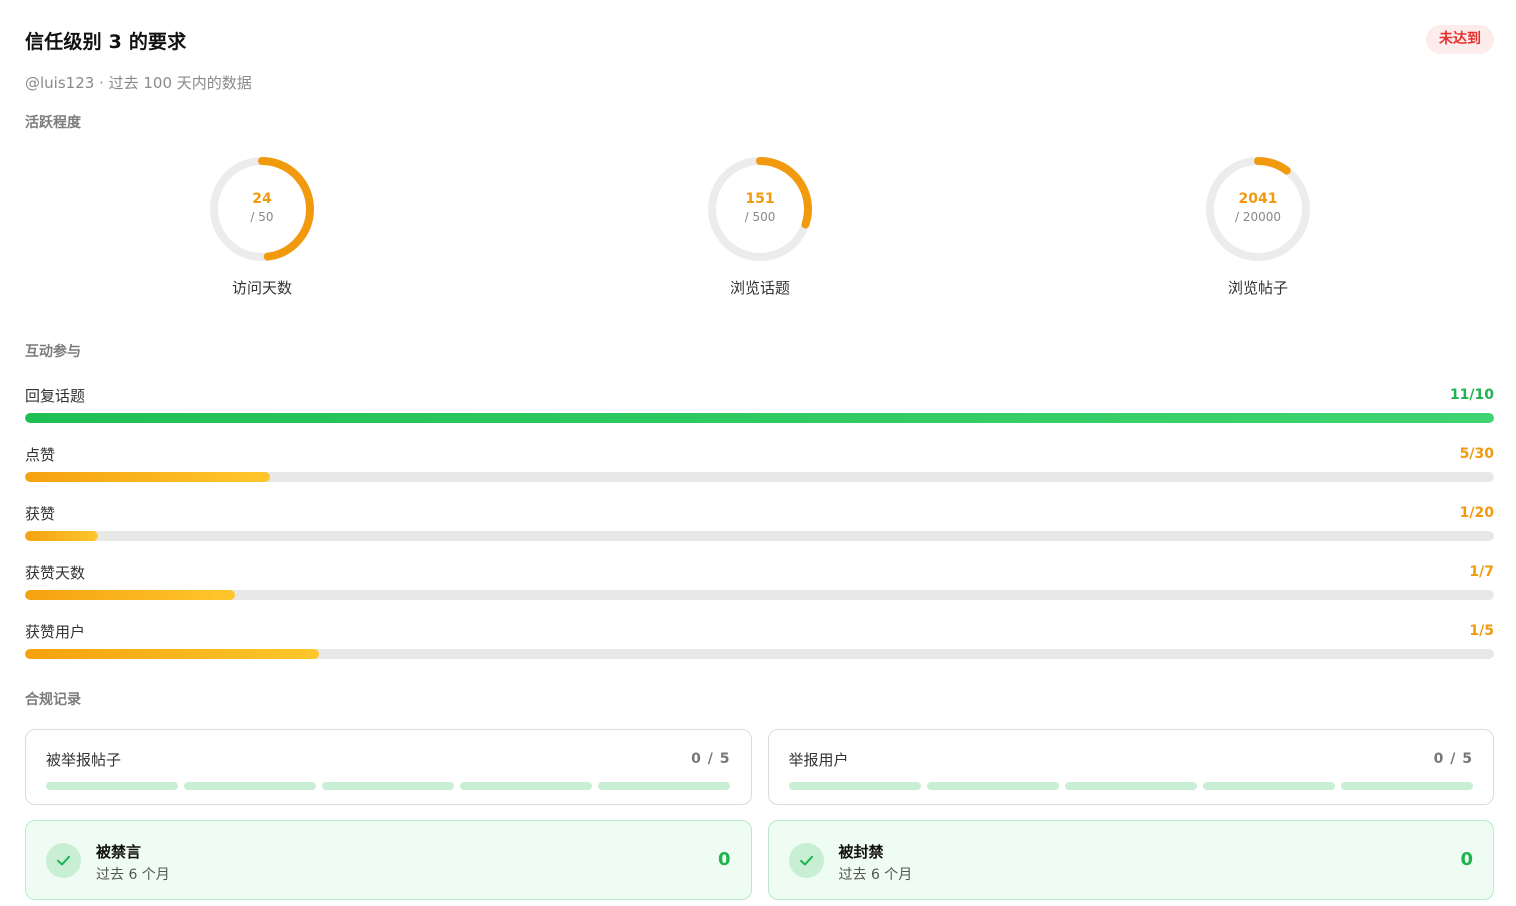  What do you see at coordinates (53, 123) in the screenshot?
I see `section-title-activity: 活跃程度` at bounding box center [53, 123].